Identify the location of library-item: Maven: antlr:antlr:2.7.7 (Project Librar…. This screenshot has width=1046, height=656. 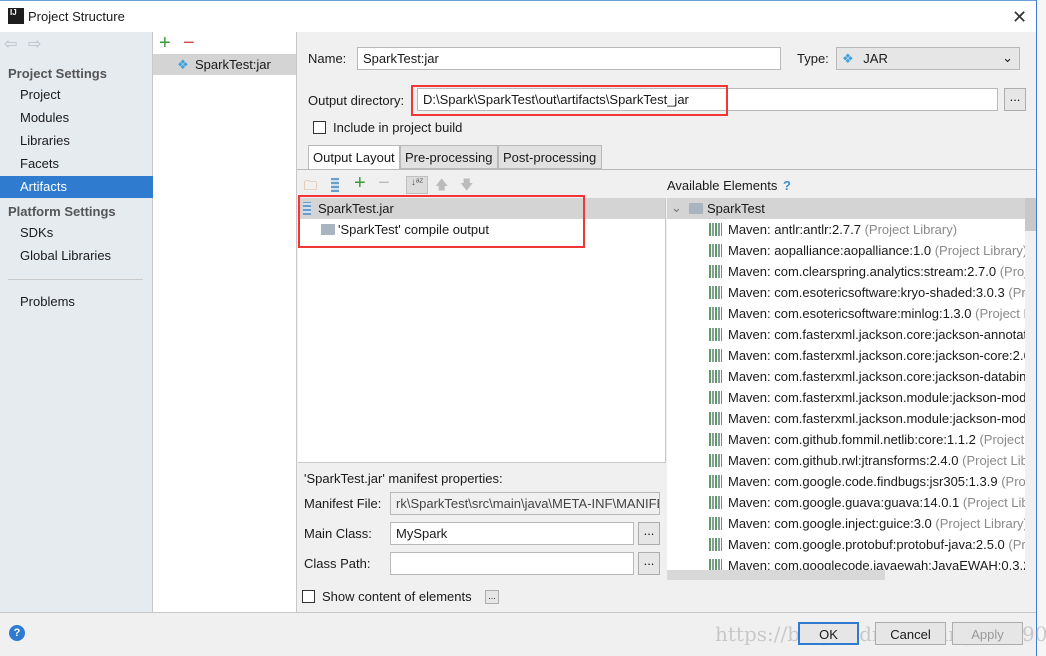
(846, 229).